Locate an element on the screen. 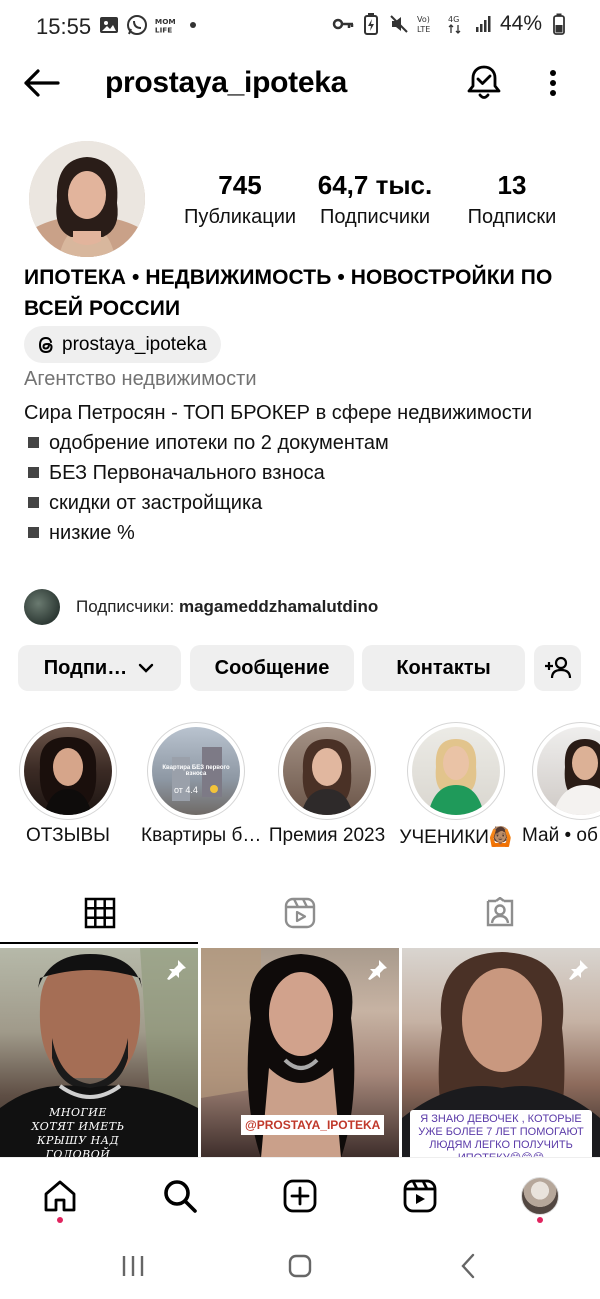 The height and width of the screenshot is (1299, 600). nav-create is located at coordinates (300, 1196).